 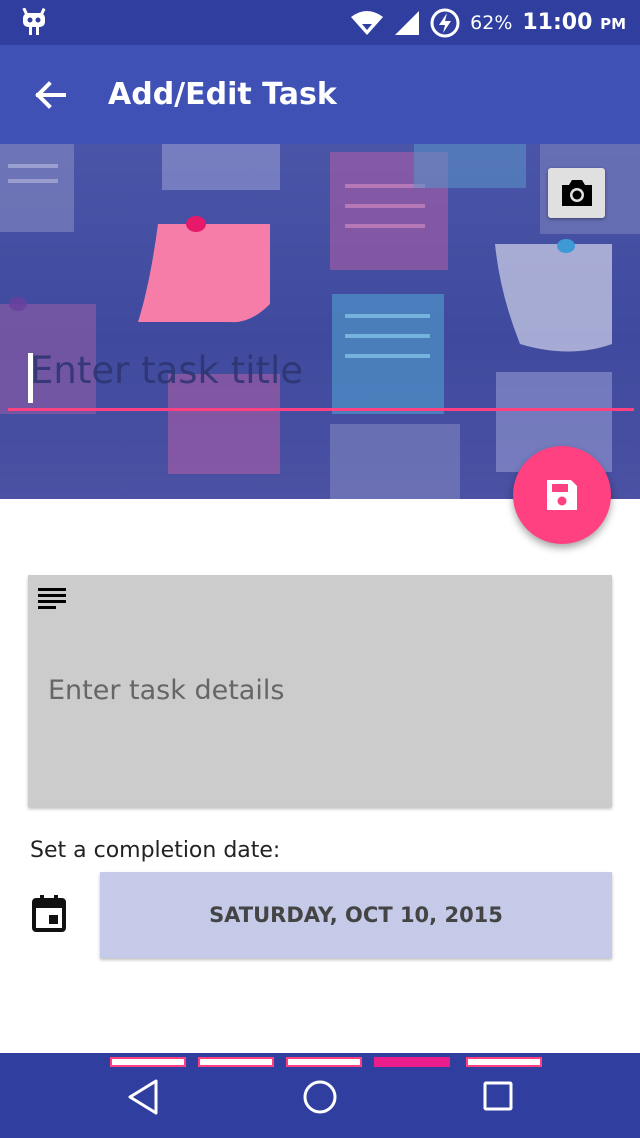 I want to click on nav-recents-button, so click(x=498, y=1097).